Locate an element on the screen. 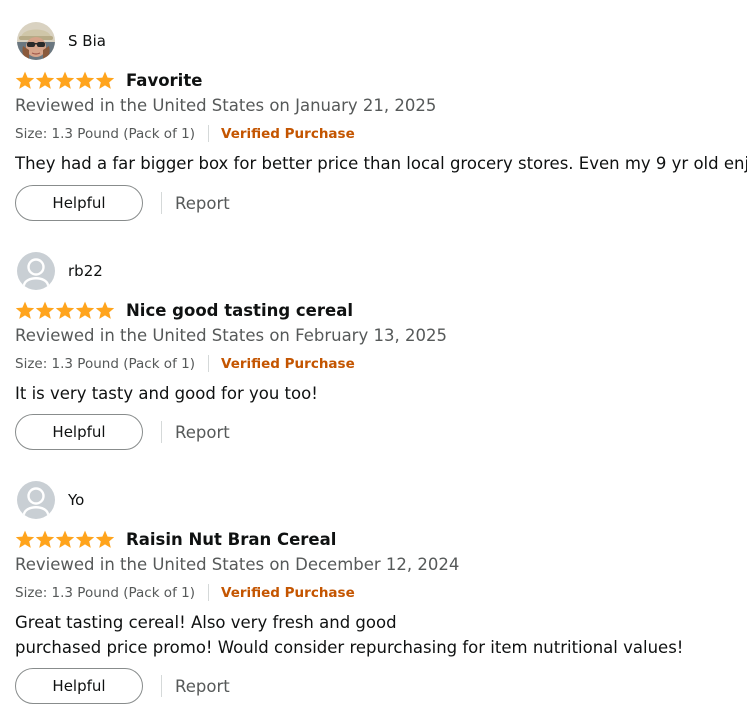 Image resolution: width=747 pixels, height=720 pixels. profile-photo-icon is located at coordinates (36, 41).